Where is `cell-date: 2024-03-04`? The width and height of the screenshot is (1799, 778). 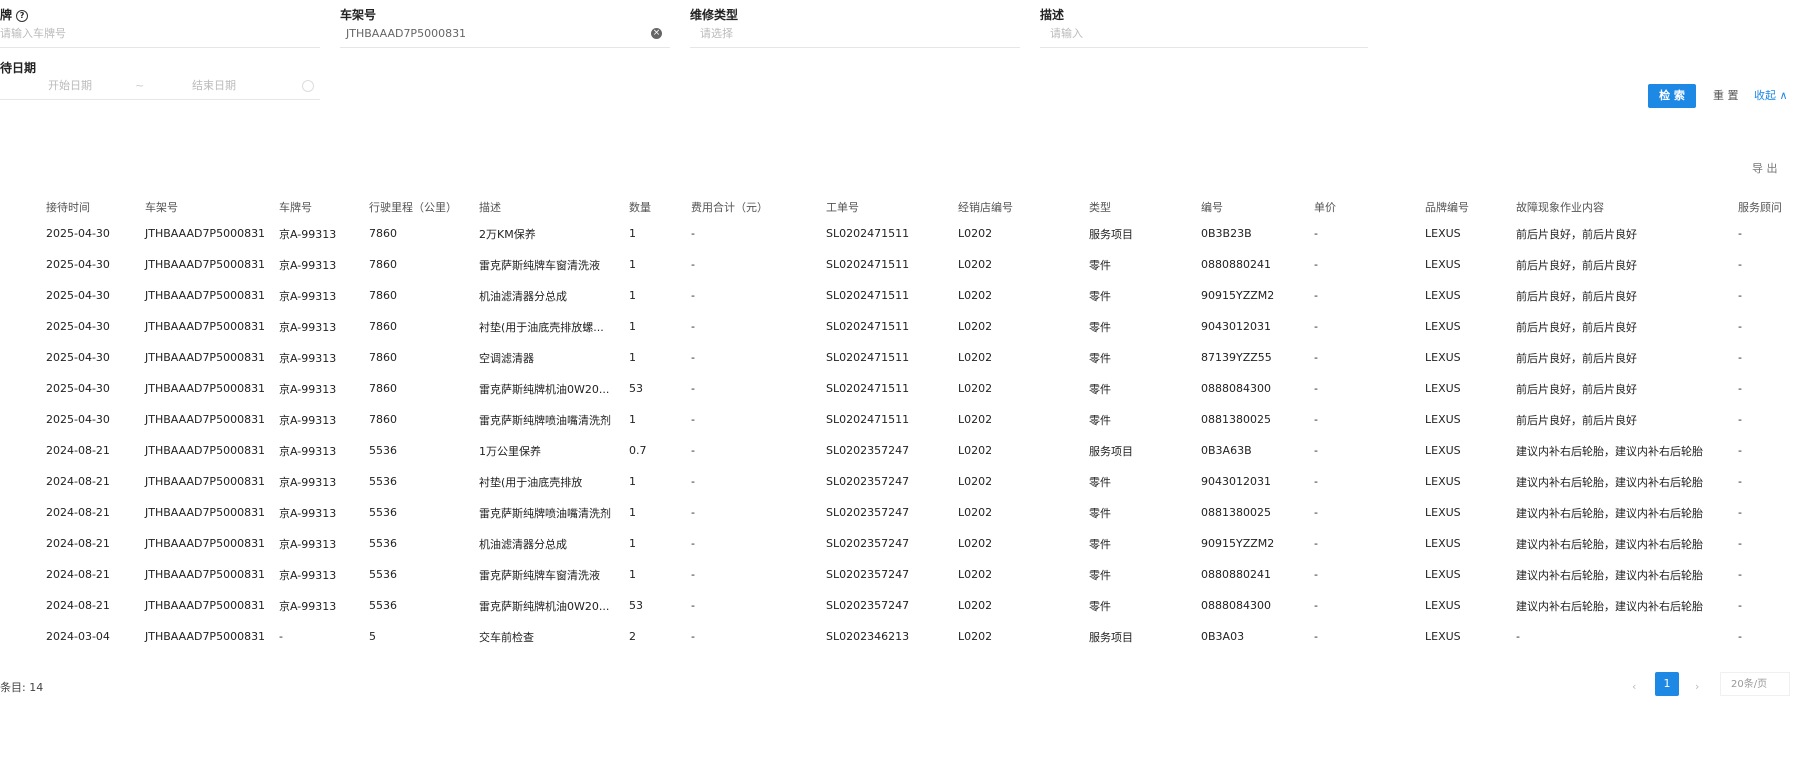 cell-date: 2024-03-04 is located at coordinates (78, 636).